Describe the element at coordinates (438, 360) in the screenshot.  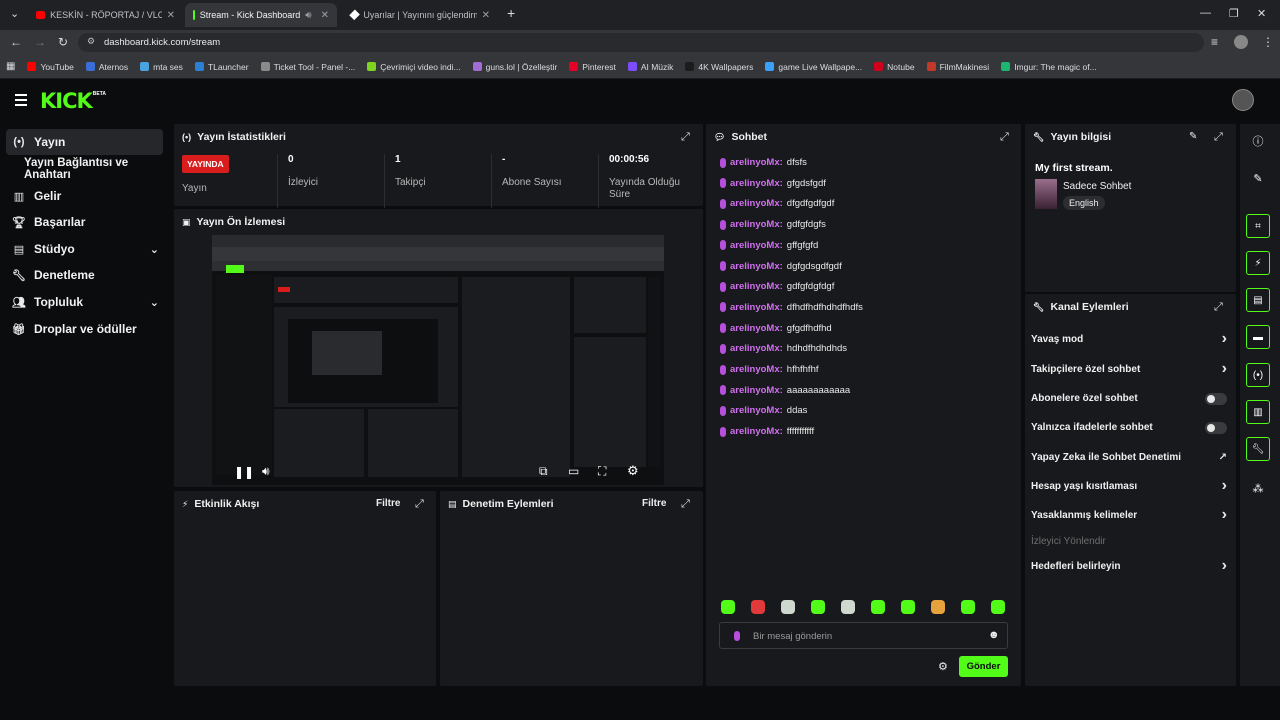
I see `video-player: ❚❚ 🔊︎ ⧉ ▭ ⛶ ⚙` at that location.